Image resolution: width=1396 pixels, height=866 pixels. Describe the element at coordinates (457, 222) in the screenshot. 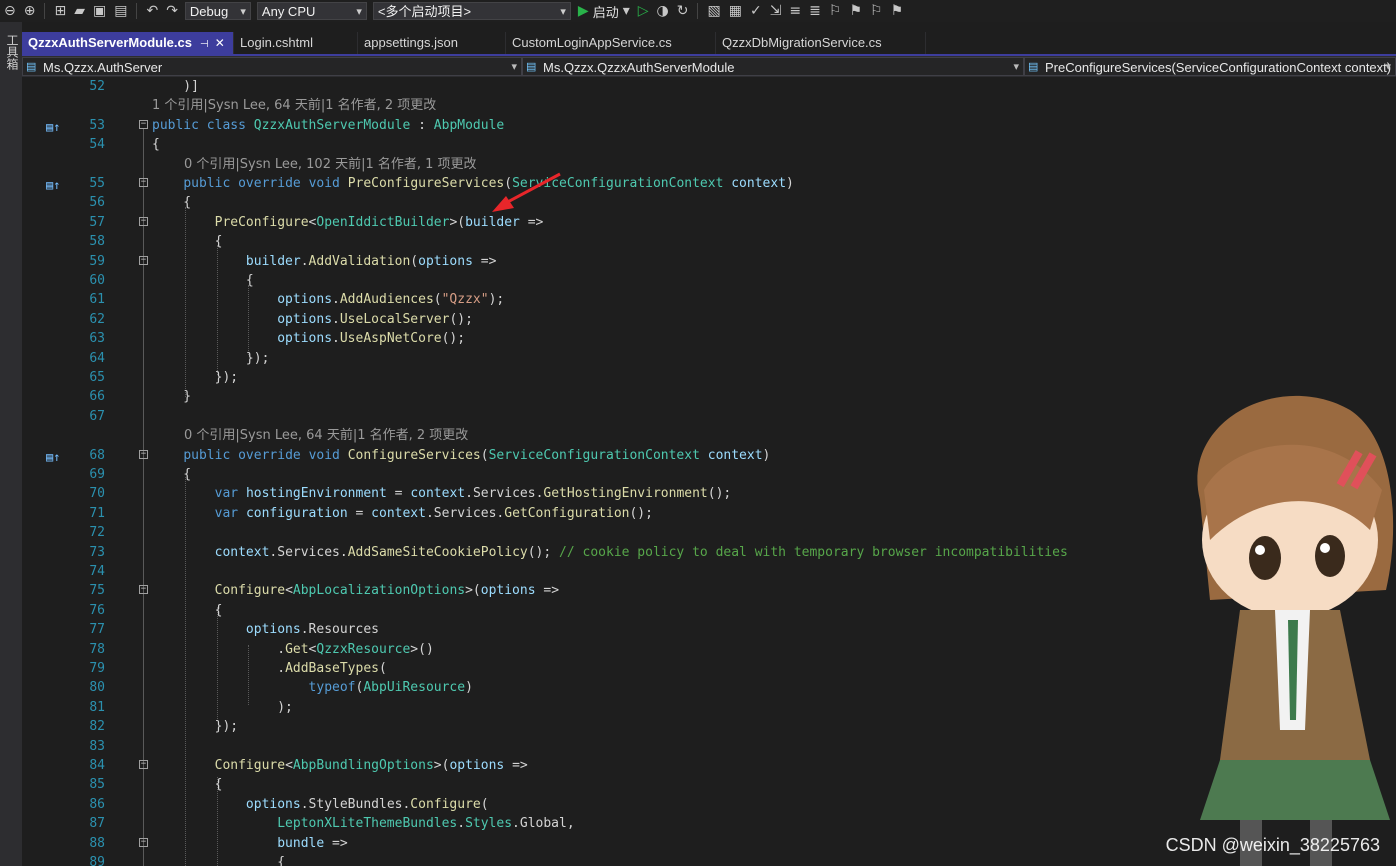

I see `code-token: >(` at that location.